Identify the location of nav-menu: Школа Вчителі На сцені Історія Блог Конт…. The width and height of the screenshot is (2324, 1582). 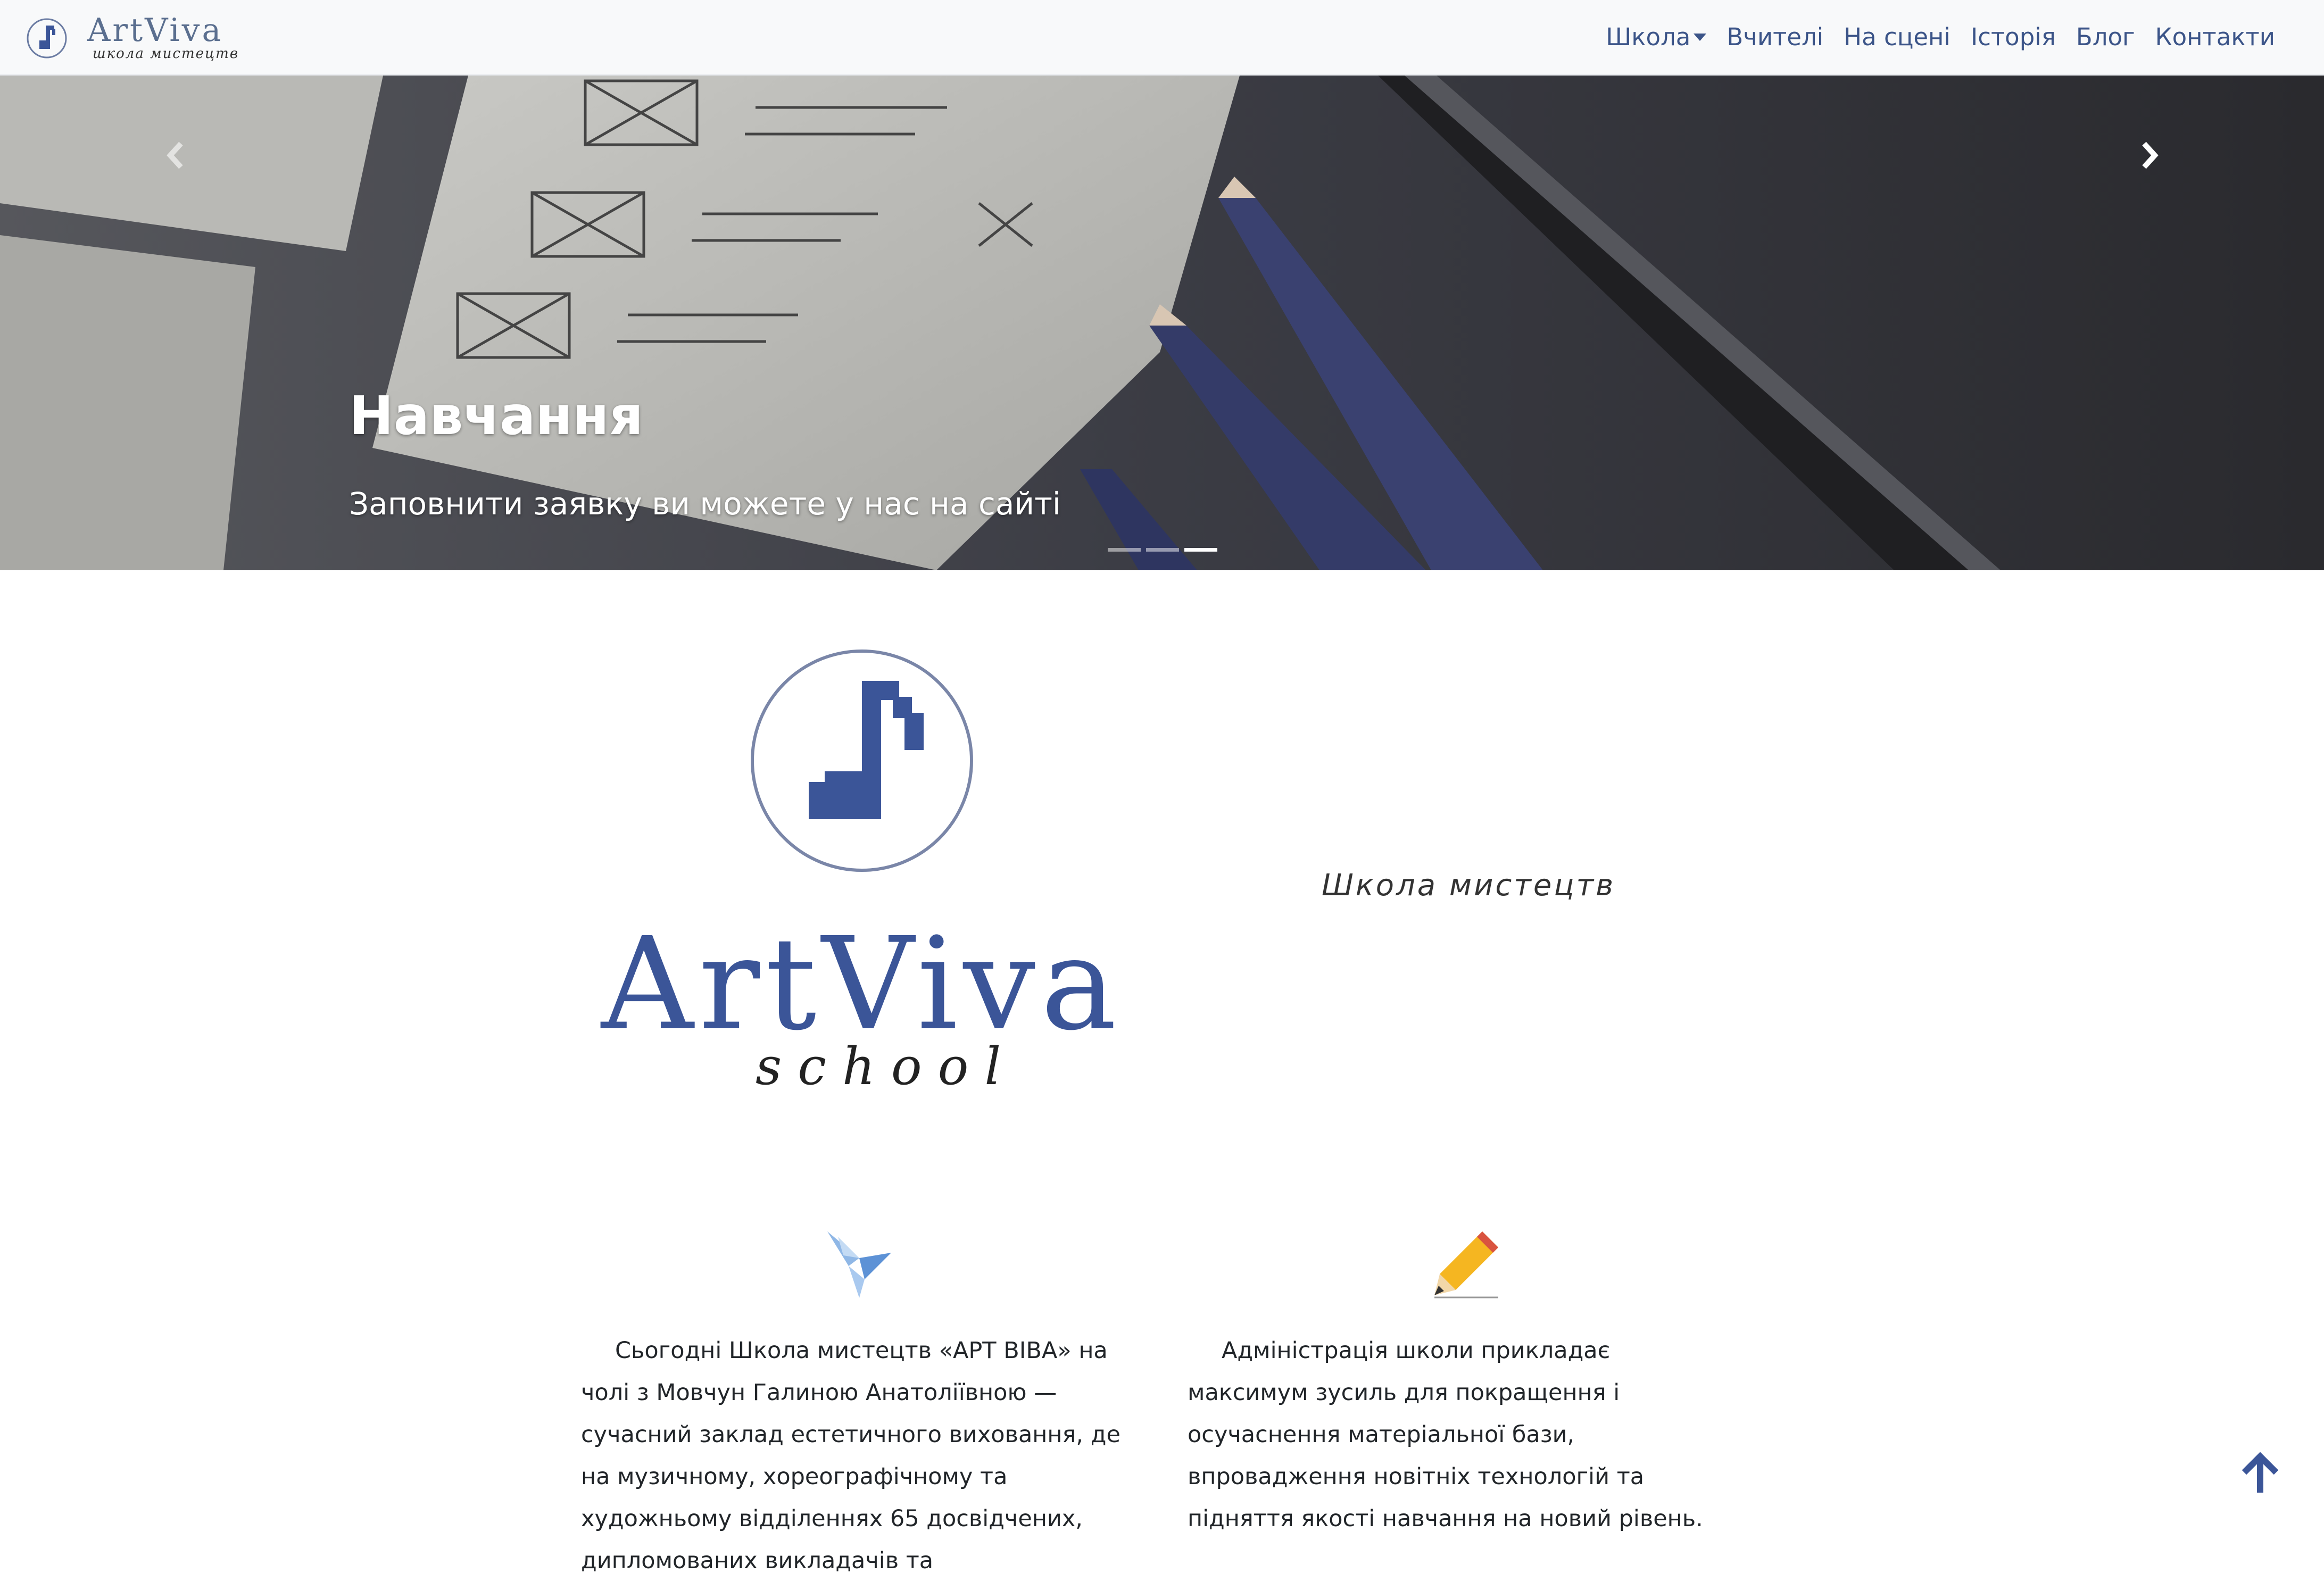
(1930, 37).